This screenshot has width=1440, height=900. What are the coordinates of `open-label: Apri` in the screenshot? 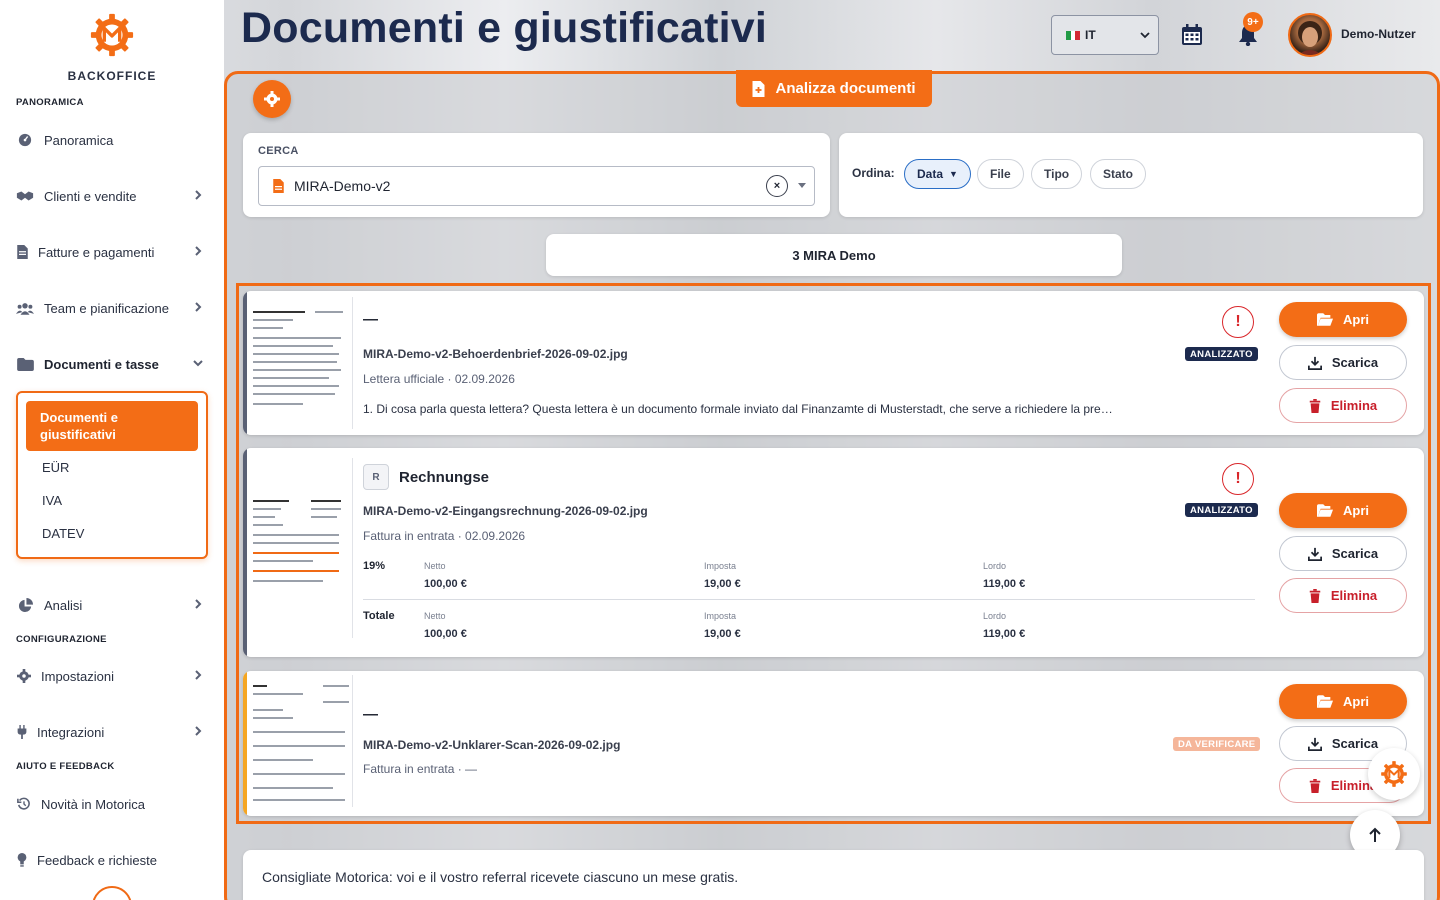 It's located at (1356, 510).